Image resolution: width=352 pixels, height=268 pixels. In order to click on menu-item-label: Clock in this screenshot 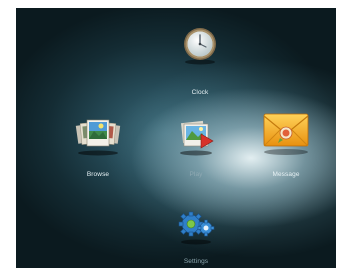, I will do `click(200, 92)`.